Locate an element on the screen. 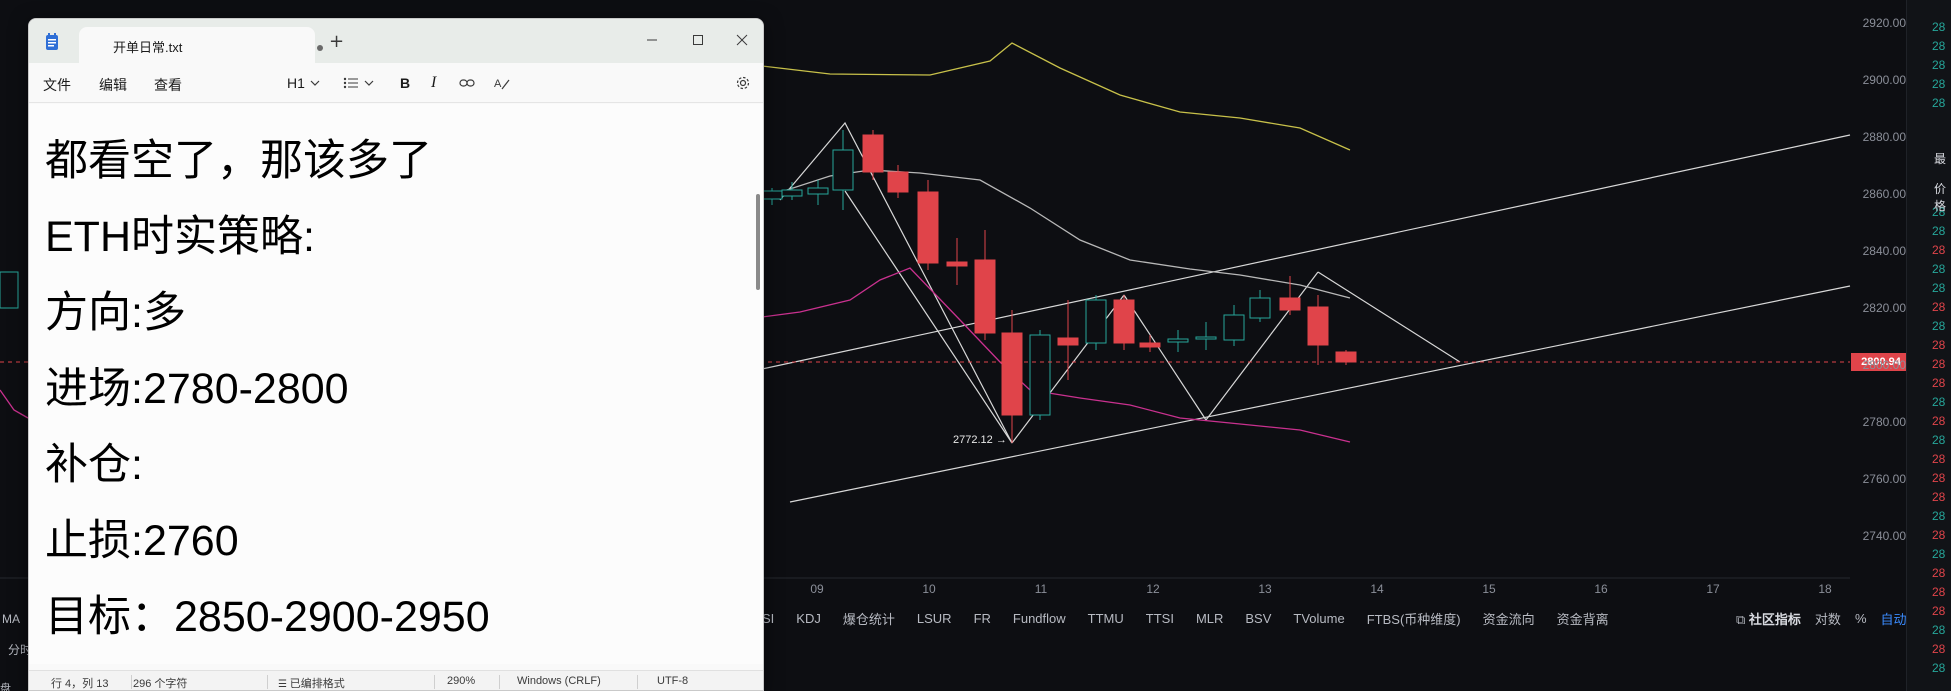 This screenshot has width=1951, height=691. list-dropdown is located at coordinates (358, 83).